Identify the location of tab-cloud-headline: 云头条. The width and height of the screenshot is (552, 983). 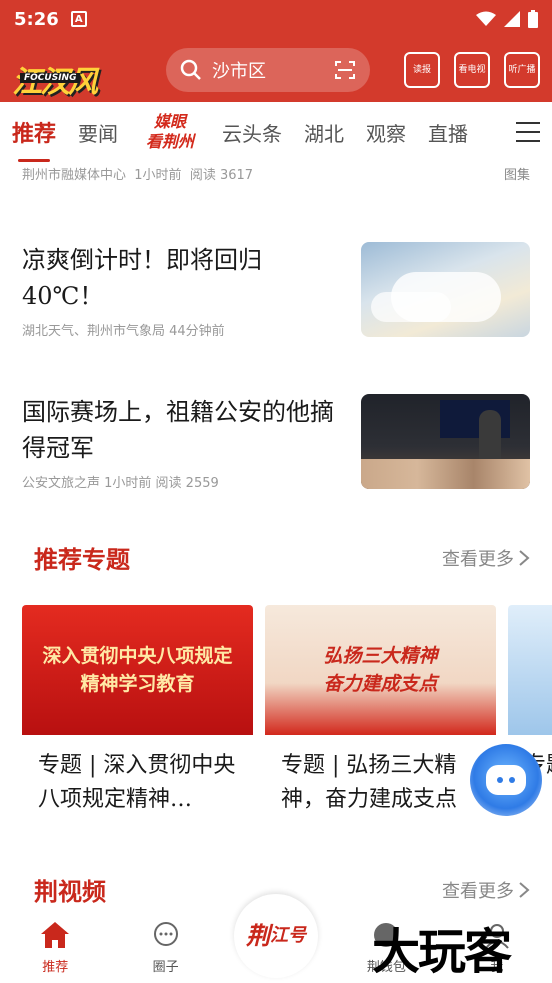
(252, 132).